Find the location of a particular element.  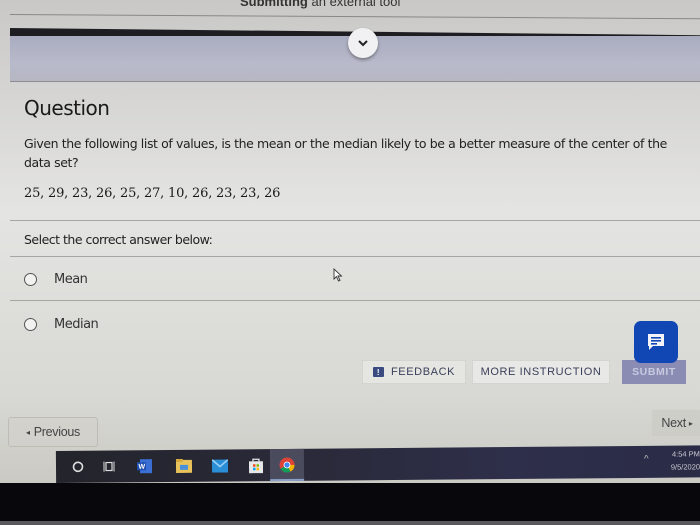

option-median: Median is located at coordinates (61, 324).